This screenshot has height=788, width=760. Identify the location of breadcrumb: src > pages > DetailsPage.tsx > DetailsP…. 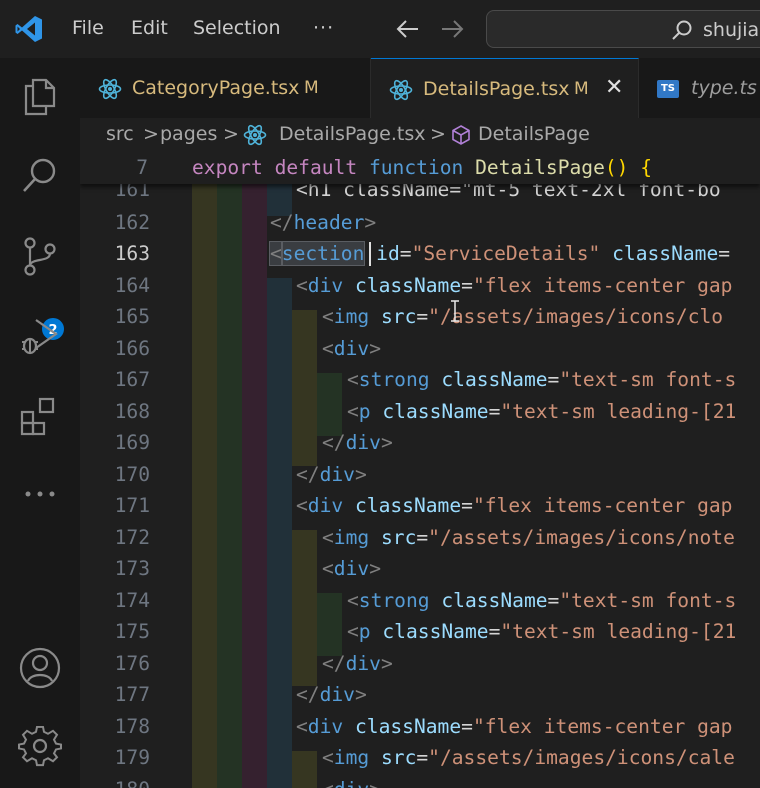
(420, 135).